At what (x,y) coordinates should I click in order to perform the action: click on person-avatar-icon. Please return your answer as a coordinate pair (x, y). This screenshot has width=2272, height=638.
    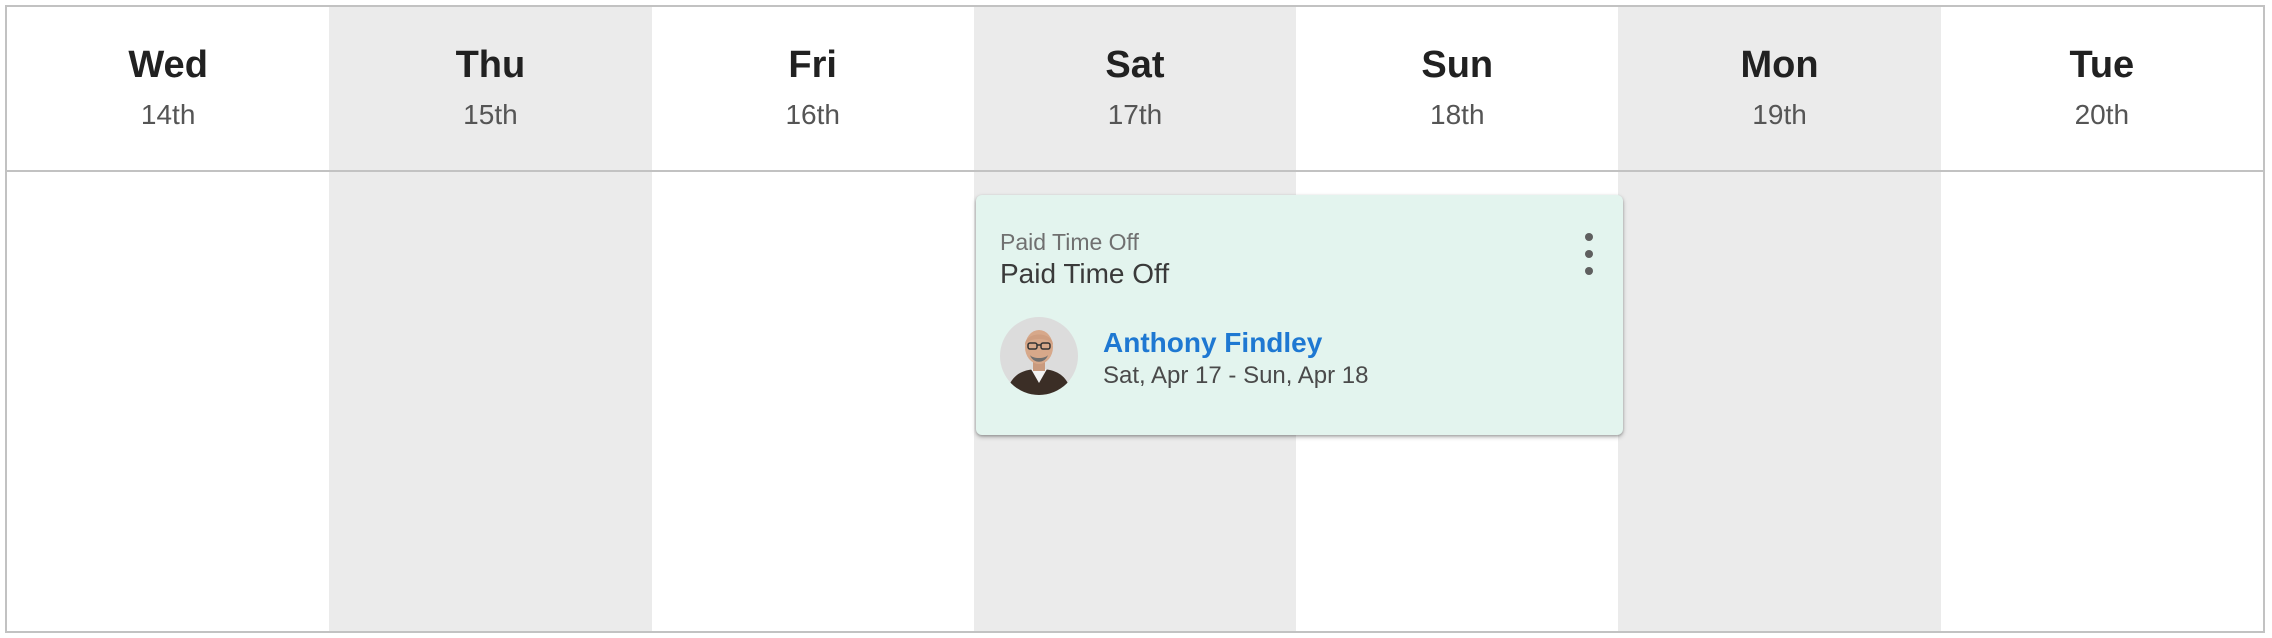
    Looking at the image, I should click on (1039, 356).